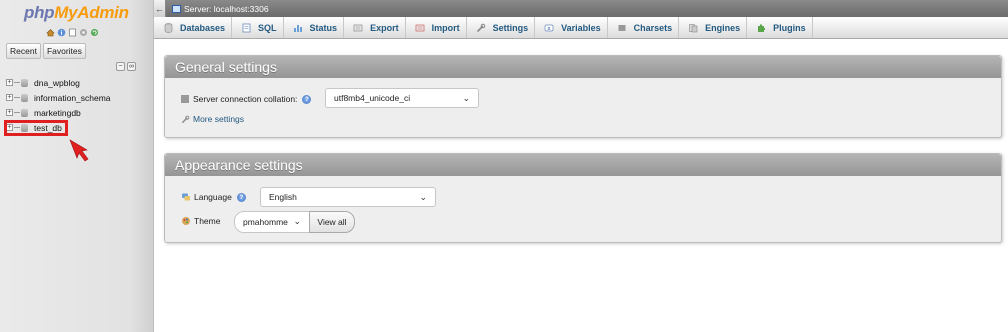 This screenshot has height=332, width=1008. I want to click on menu-label: Import, so click(445, 27).